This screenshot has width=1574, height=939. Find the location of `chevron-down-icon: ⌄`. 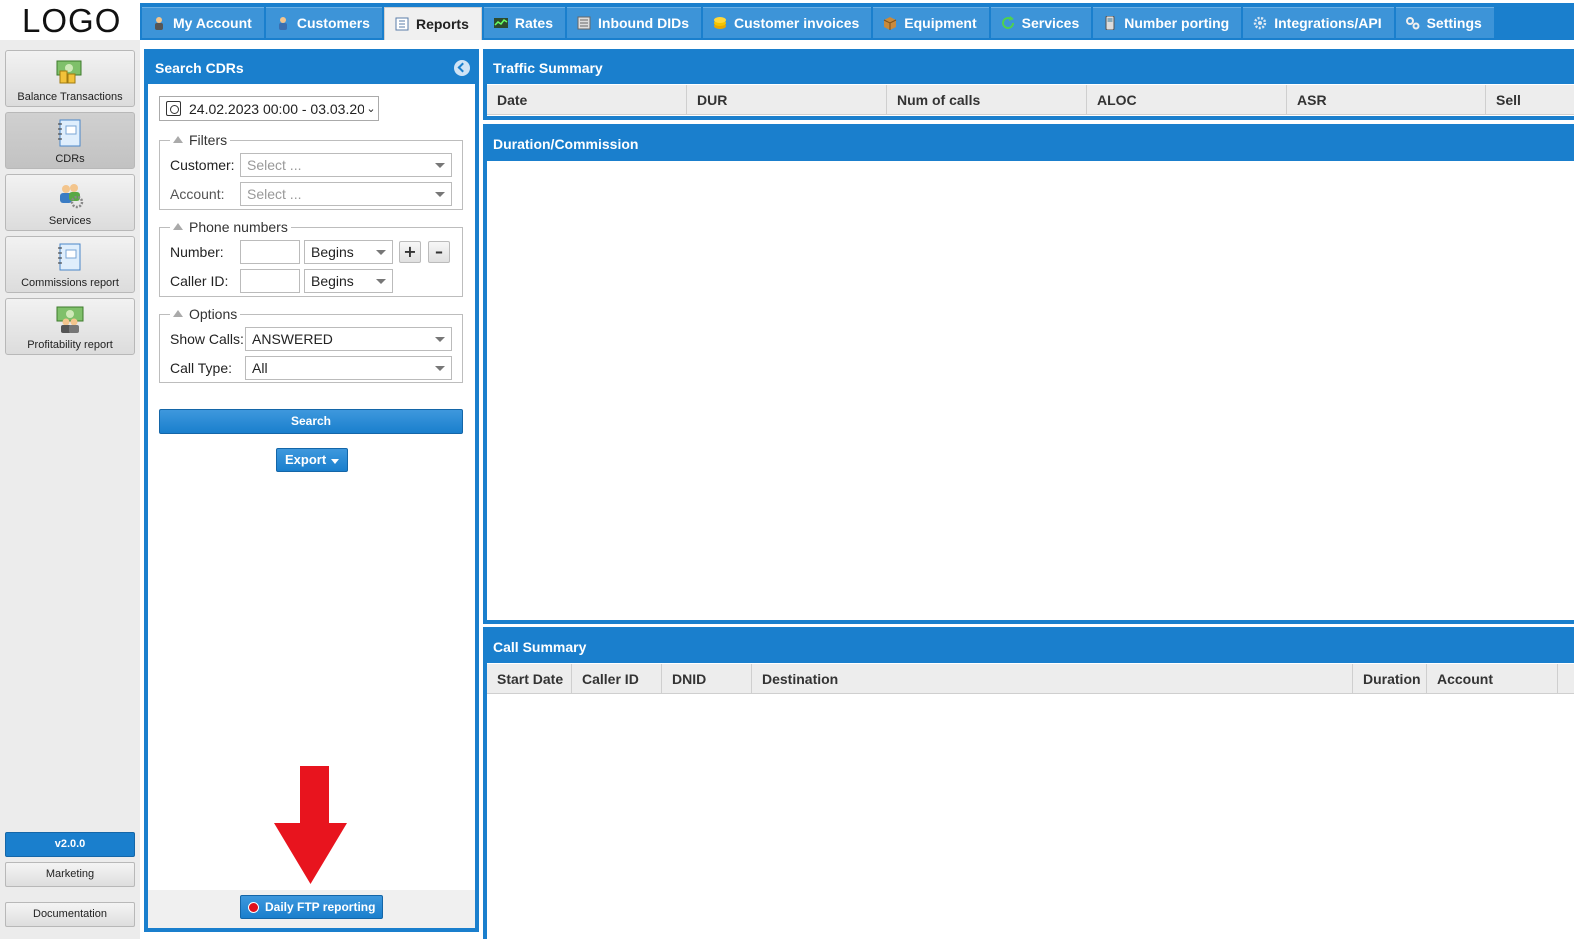

chevron-down-icon: ⌄ is located at coordinates (371, 109).